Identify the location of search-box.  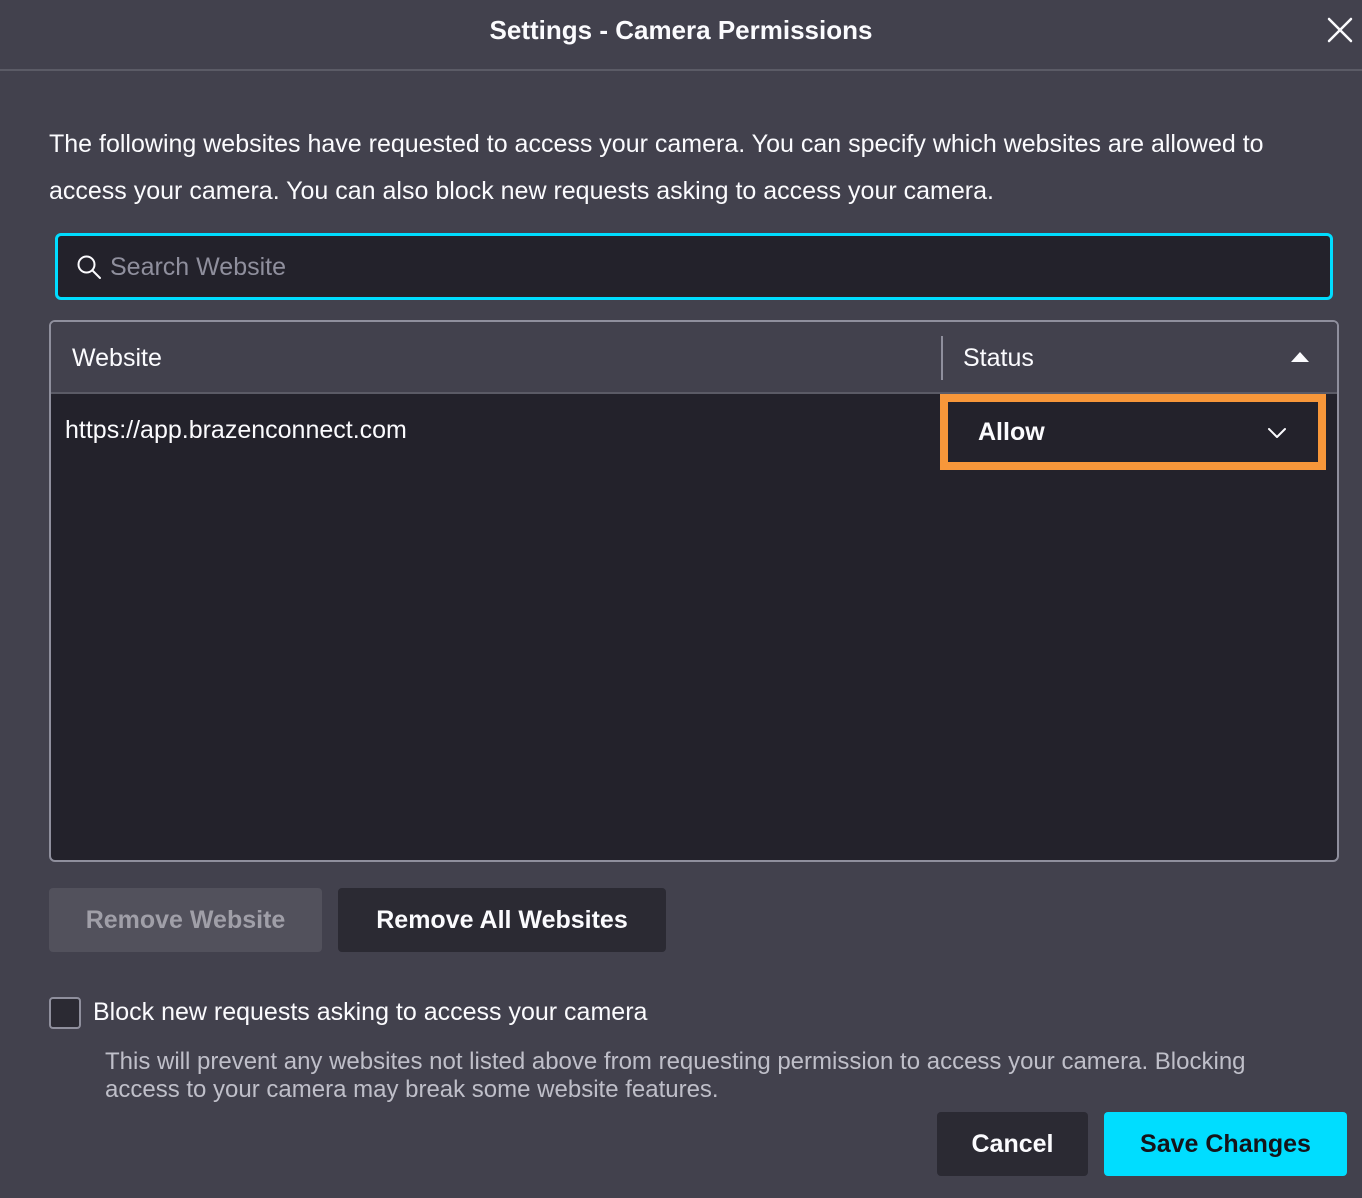
(694, 266).